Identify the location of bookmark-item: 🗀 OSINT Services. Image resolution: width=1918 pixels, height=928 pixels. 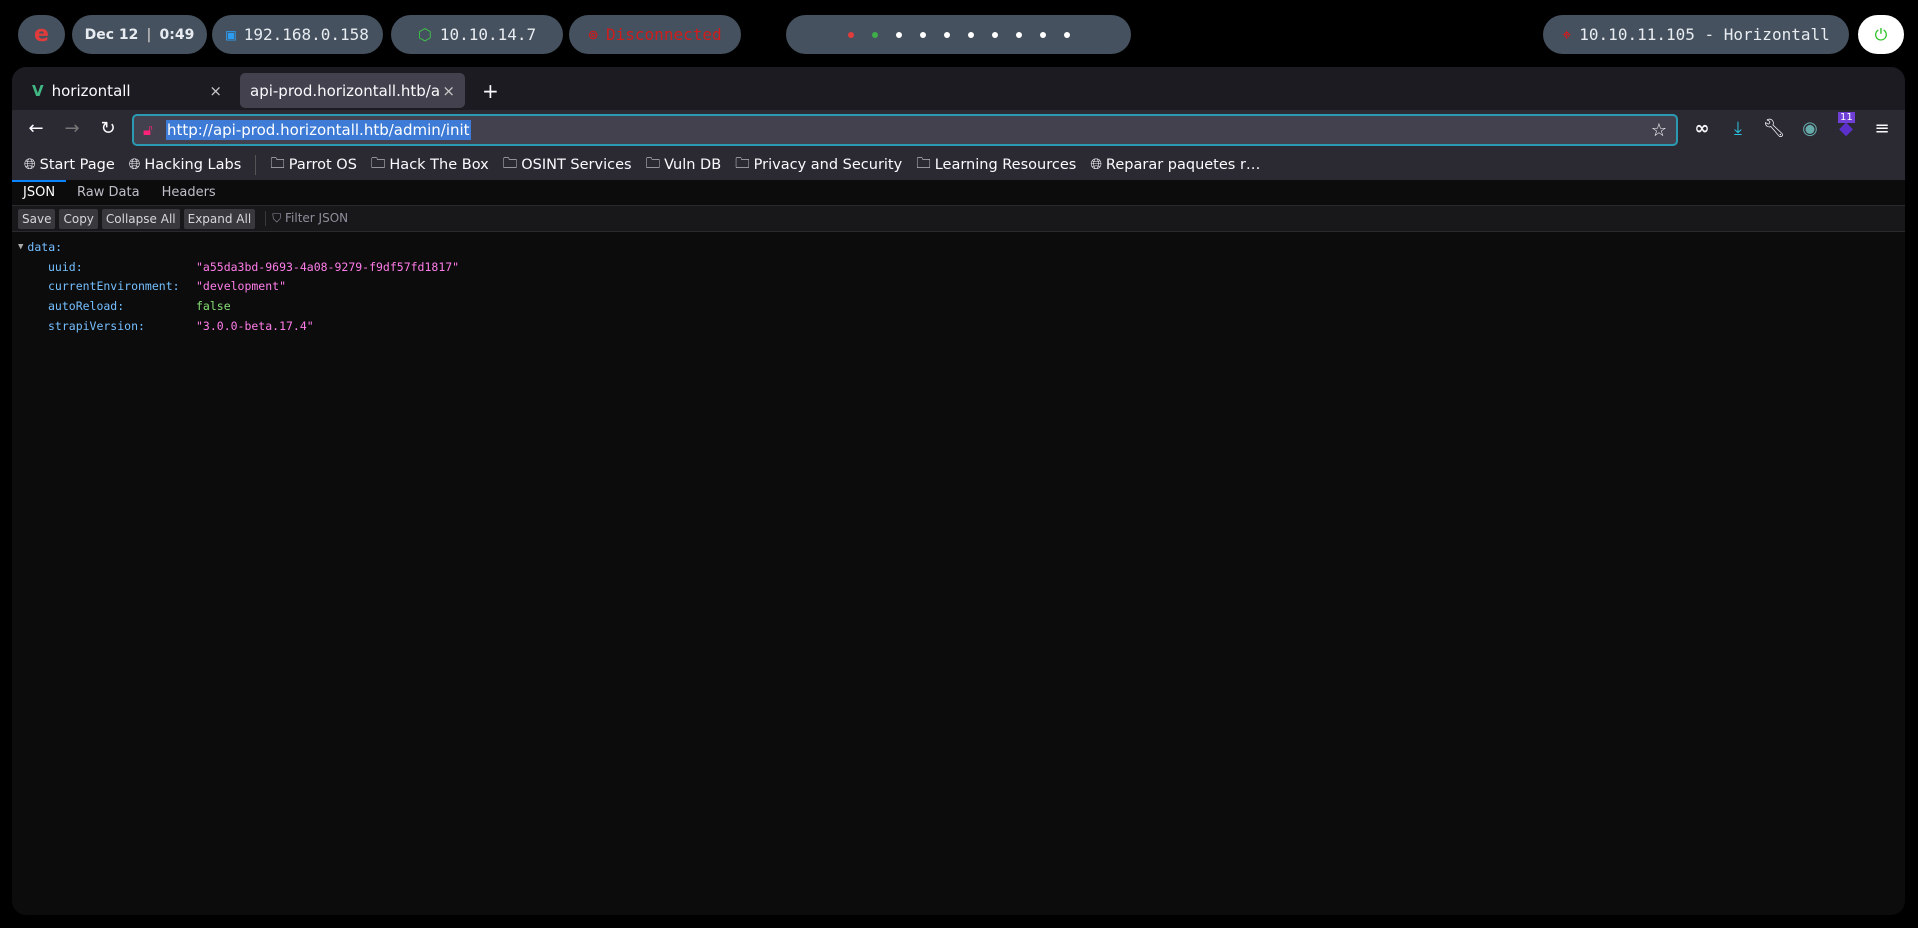
(567, 165).